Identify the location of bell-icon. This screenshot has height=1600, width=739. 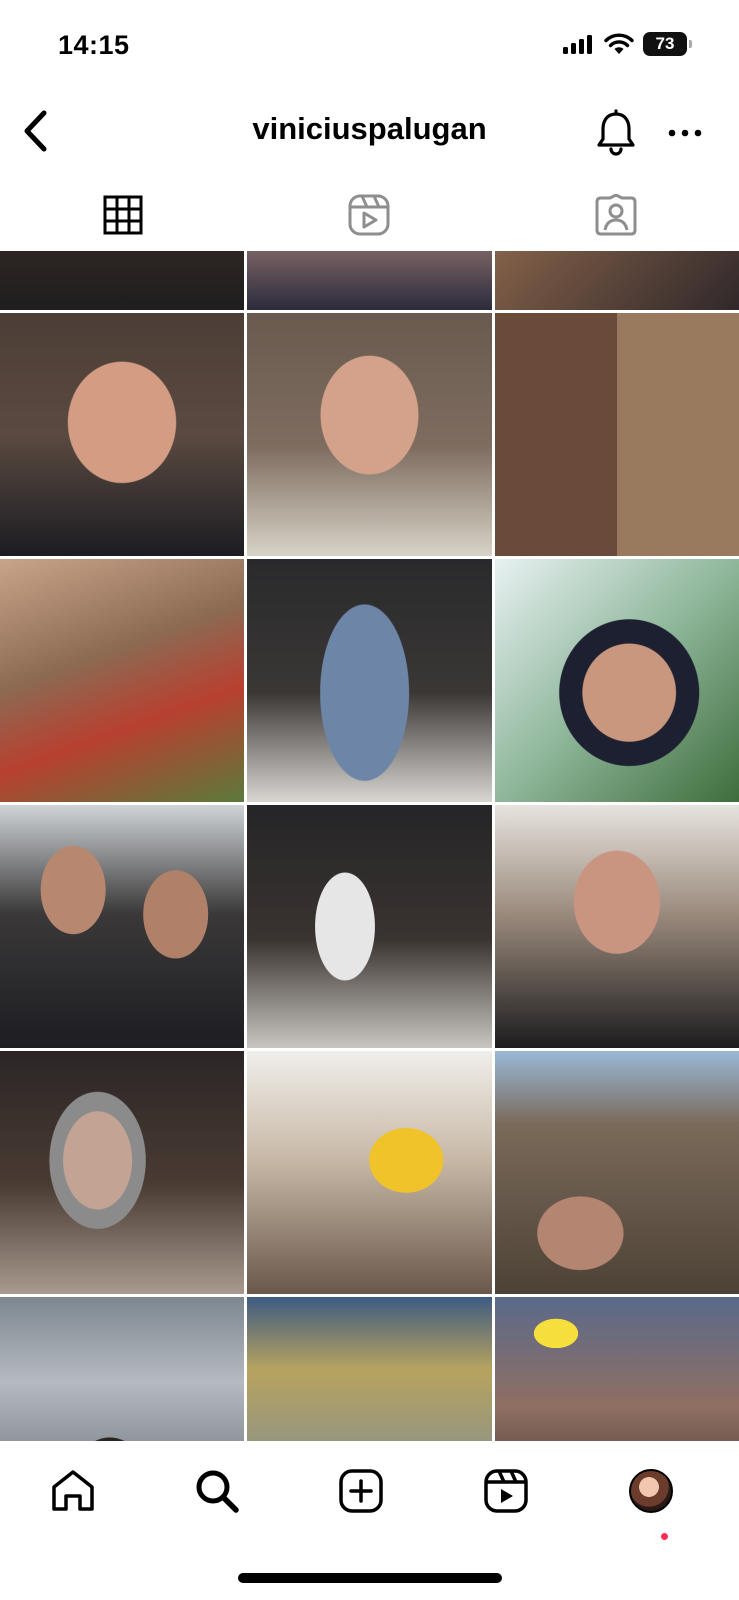
(616, 132).